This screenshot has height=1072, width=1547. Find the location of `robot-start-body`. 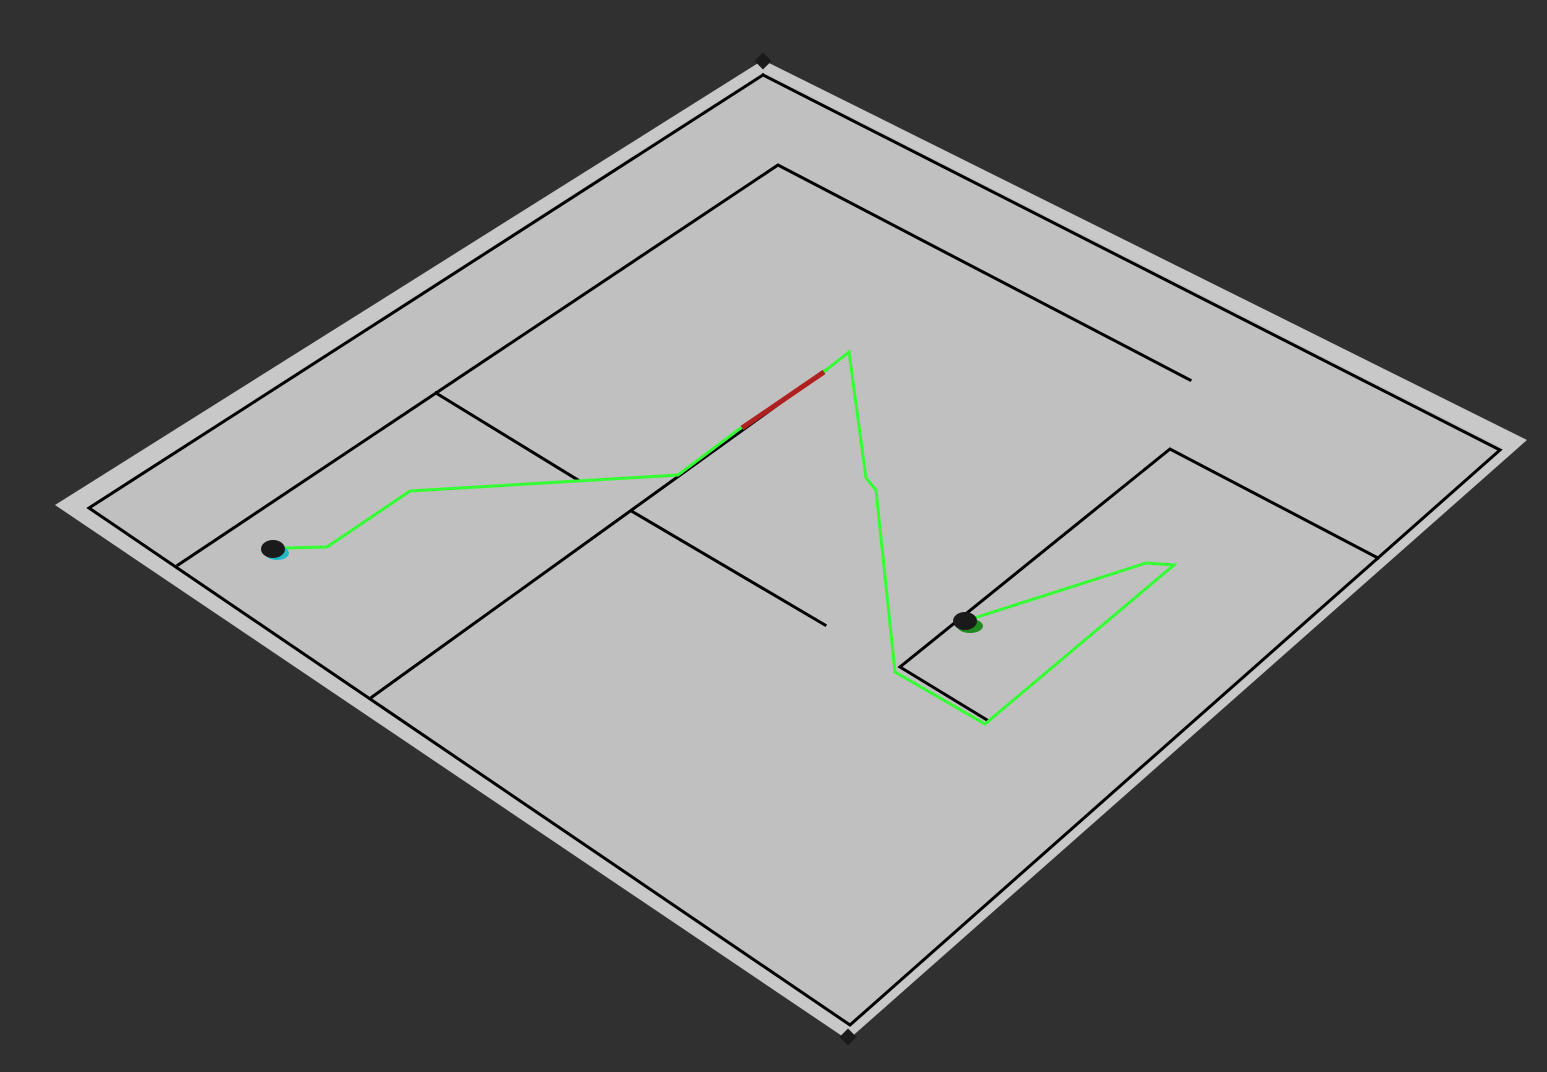

robot-start-body is located at coordinates (273, 549).